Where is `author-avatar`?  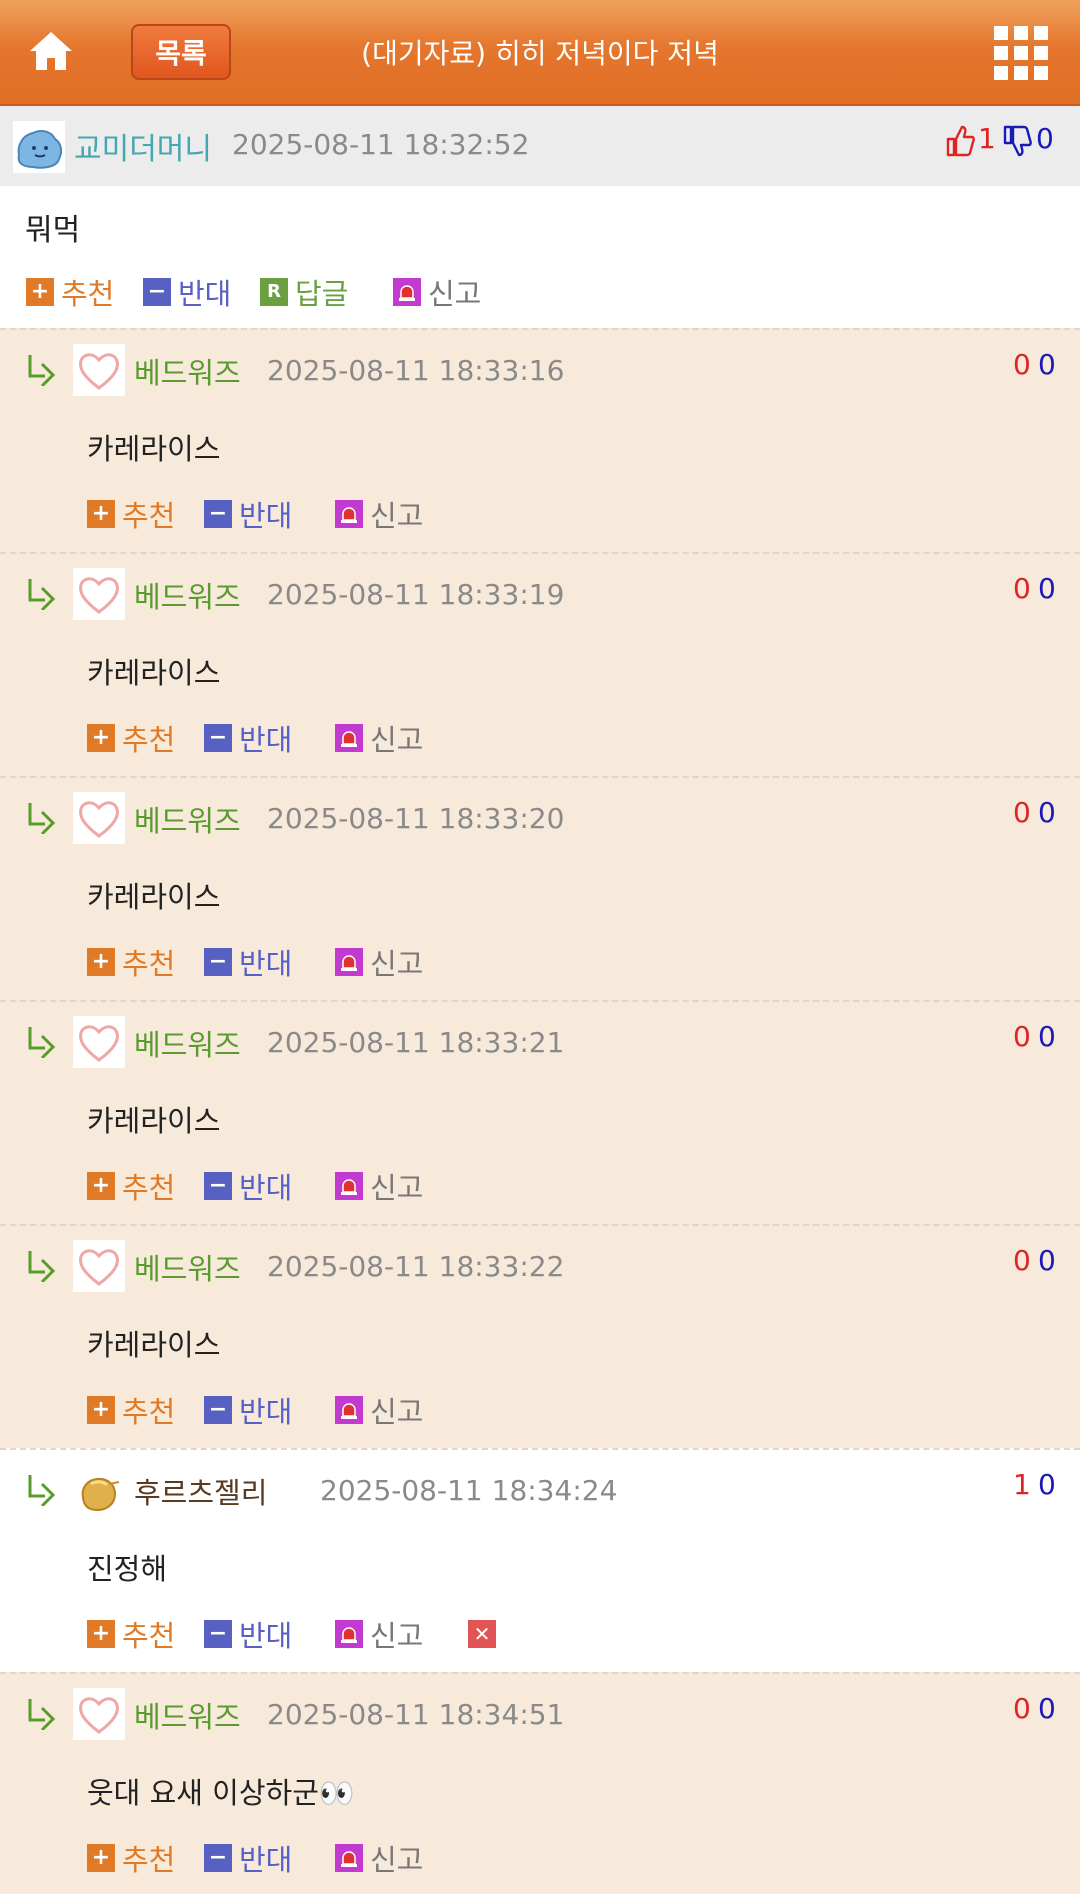
author-avatar is located at coordinates (39, 147).